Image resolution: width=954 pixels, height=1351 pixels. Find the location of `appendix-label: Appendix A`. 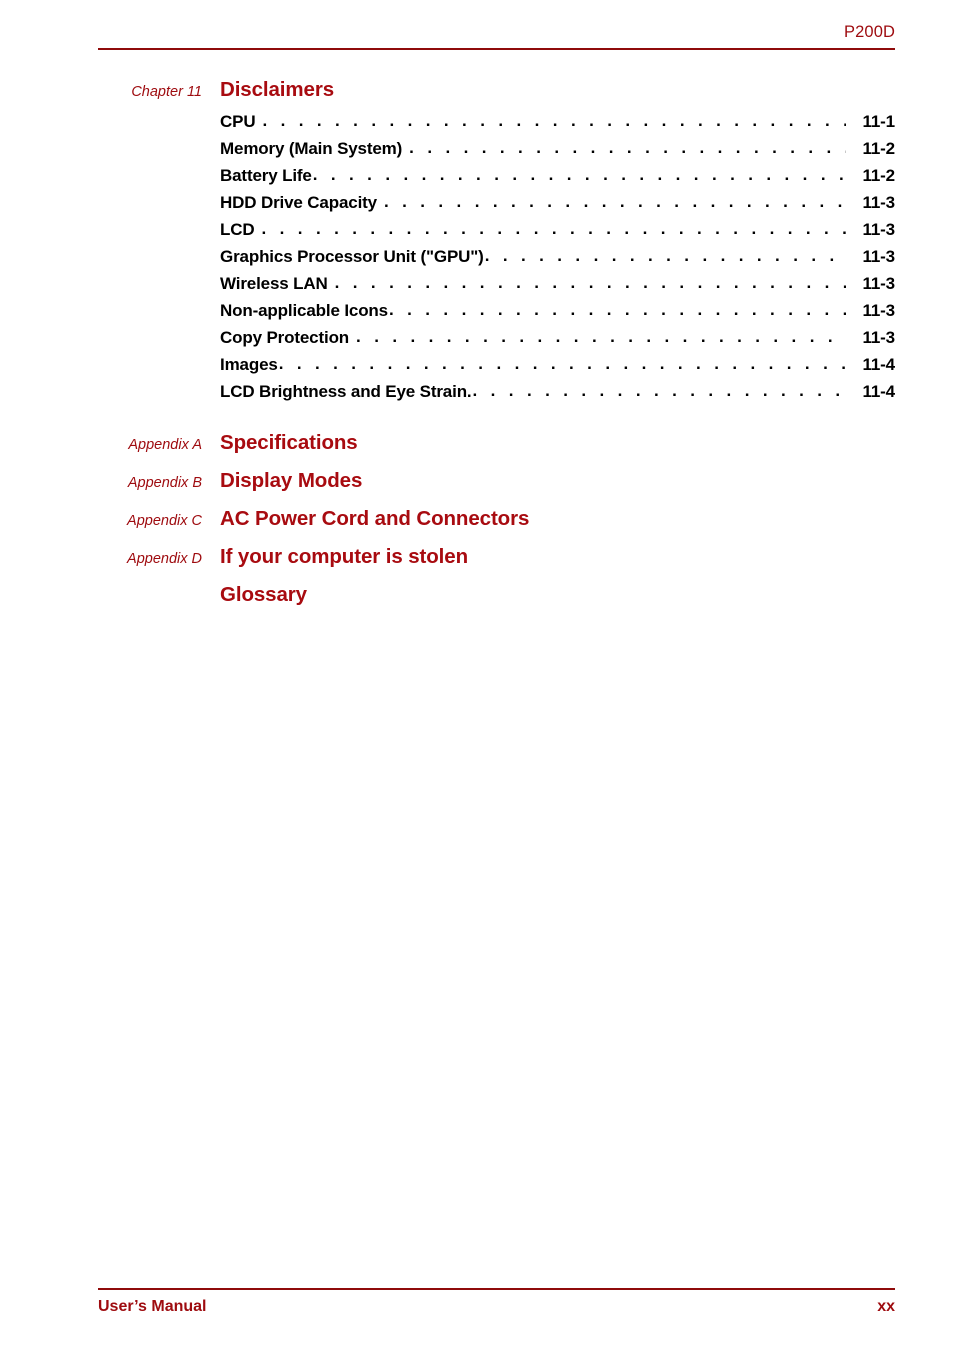

appendix-label: Appendix A is located at coordinates (165, 445).